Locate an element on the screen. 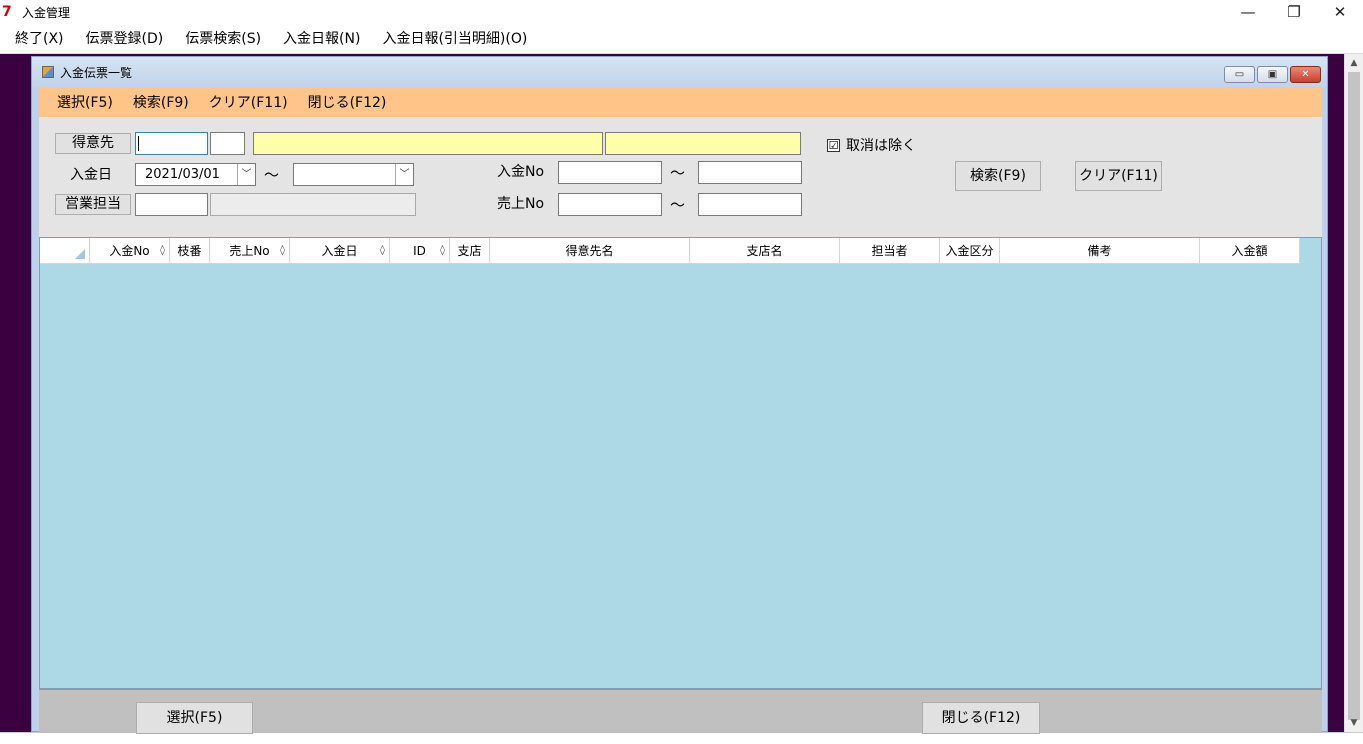 The width and height of the screenshot is (1363, 744). scroll-down-icon: ▼ is located at coordinates (1354, 723).